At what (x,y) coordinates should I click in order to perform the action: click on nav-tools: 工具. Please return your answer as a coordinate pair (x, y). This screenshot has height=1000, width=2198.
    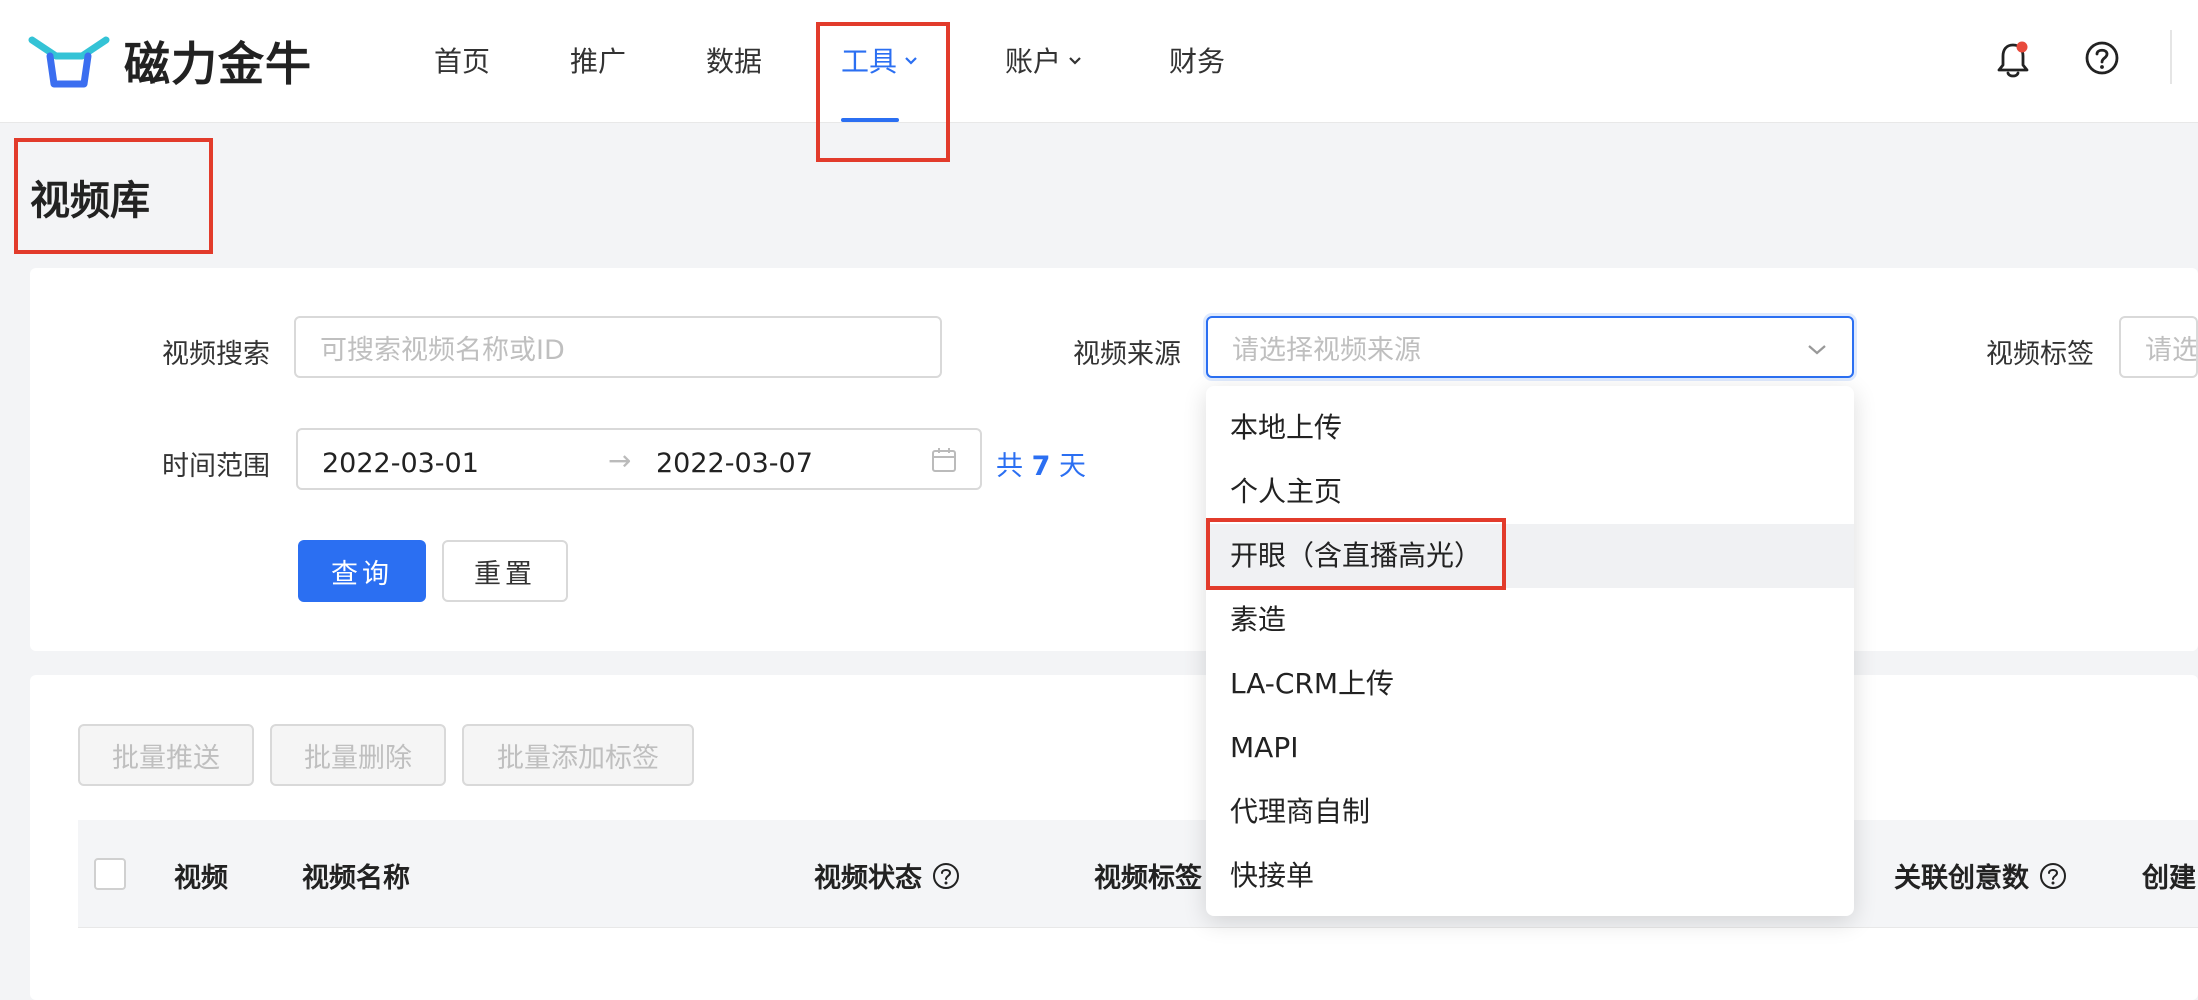
    Looking at the image, I should click on (880, 60).